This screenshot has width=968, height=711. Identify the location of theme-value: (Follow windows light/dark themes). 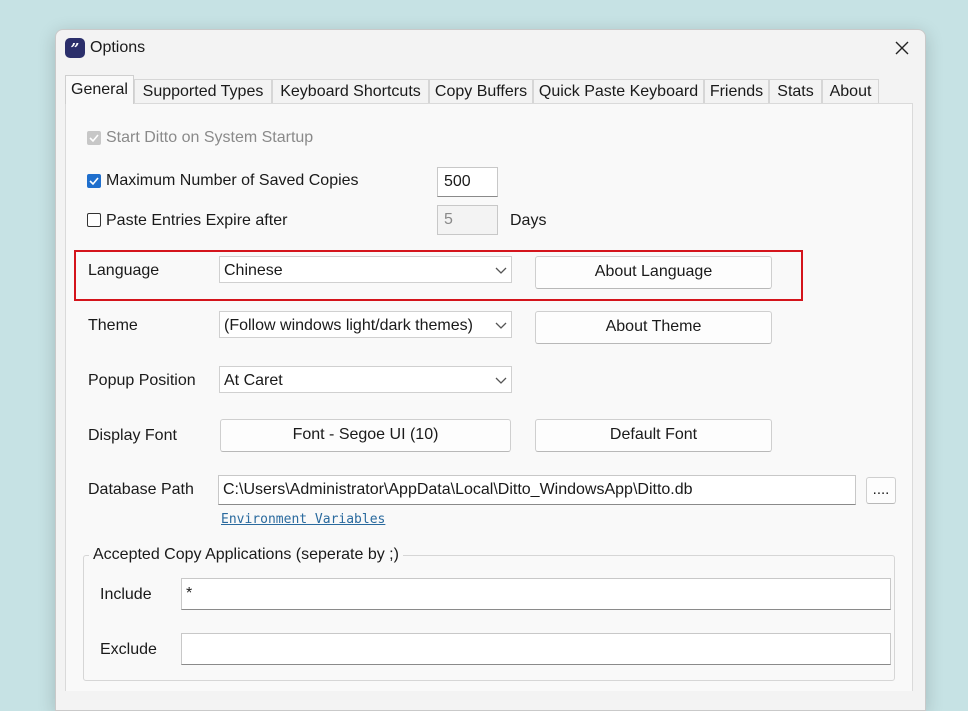
(348, 325).